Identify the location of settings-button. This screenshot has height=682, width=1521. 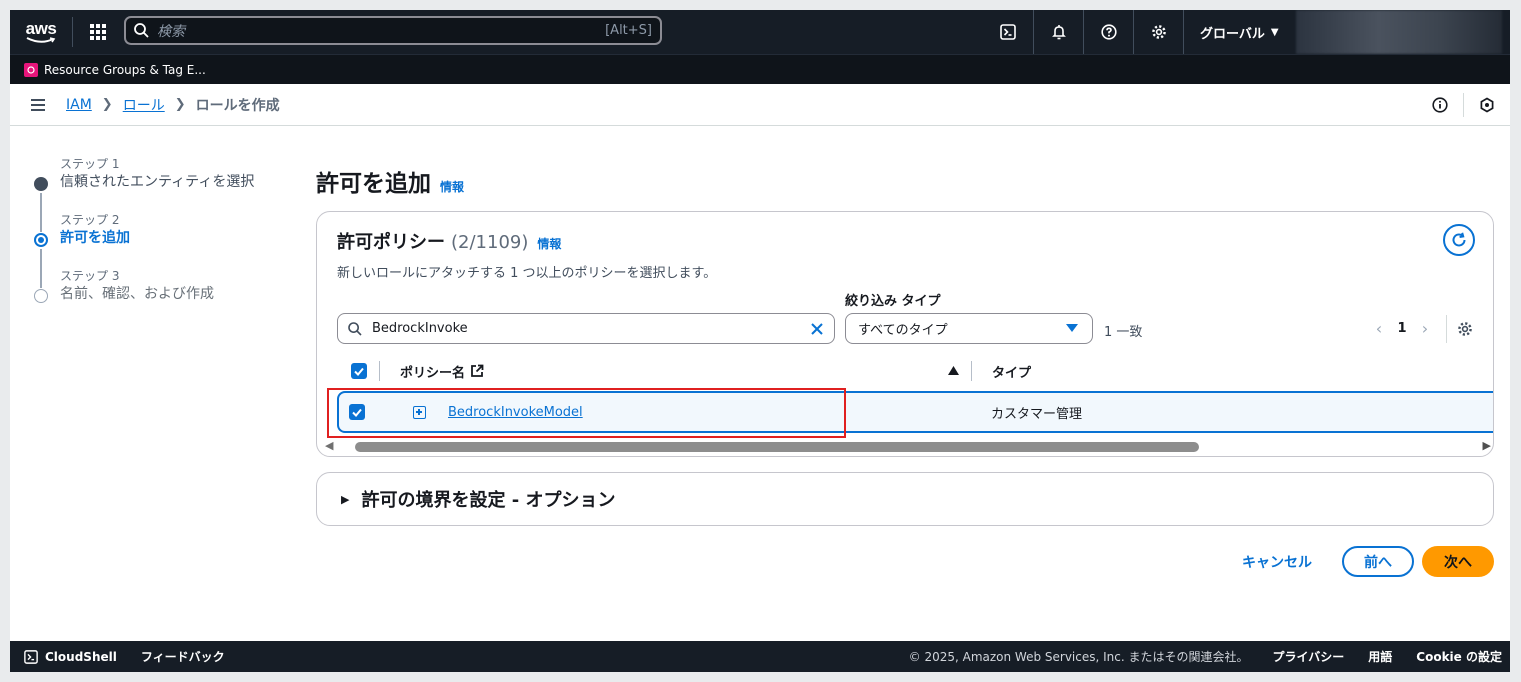
(1158, 32).